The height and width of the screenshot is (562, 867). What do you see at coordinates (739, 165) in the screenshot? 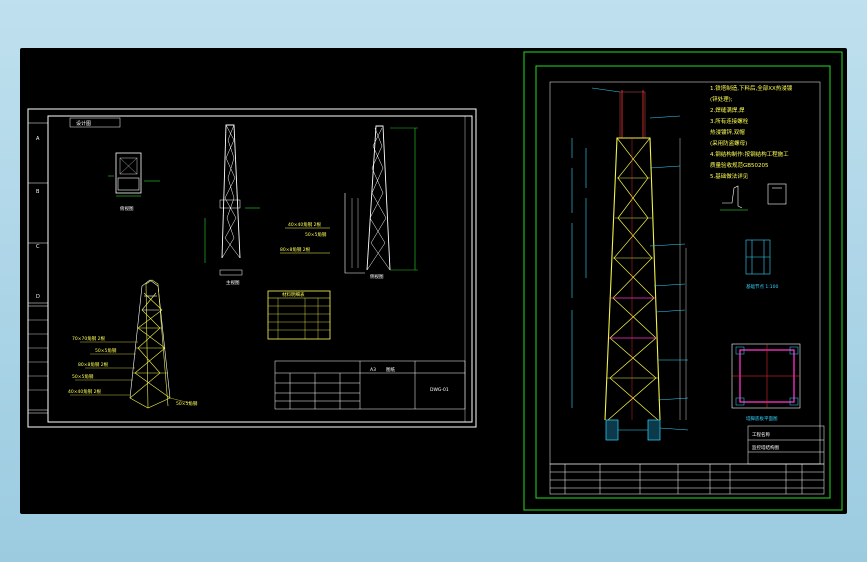
I see `note-8: 质量验收规范GB50205` at bounding box center [739, 165].